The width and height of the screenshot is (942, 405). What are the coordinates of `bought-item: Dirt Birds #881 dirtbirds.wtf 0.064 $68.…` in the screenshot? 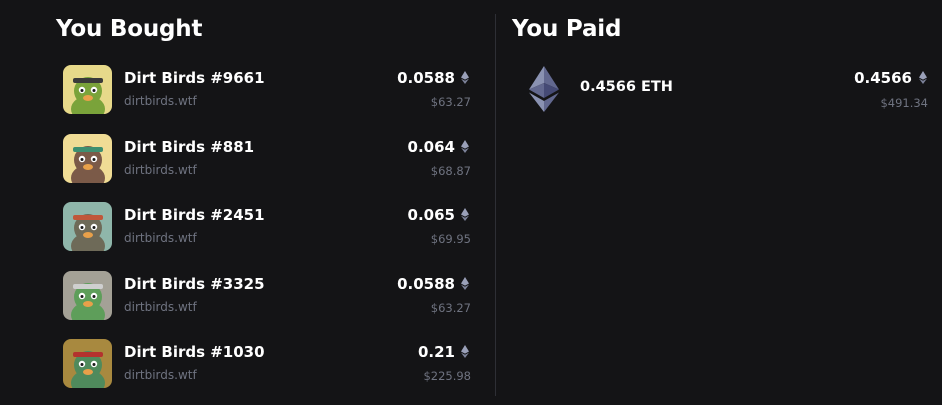 It's located at (268, 168).